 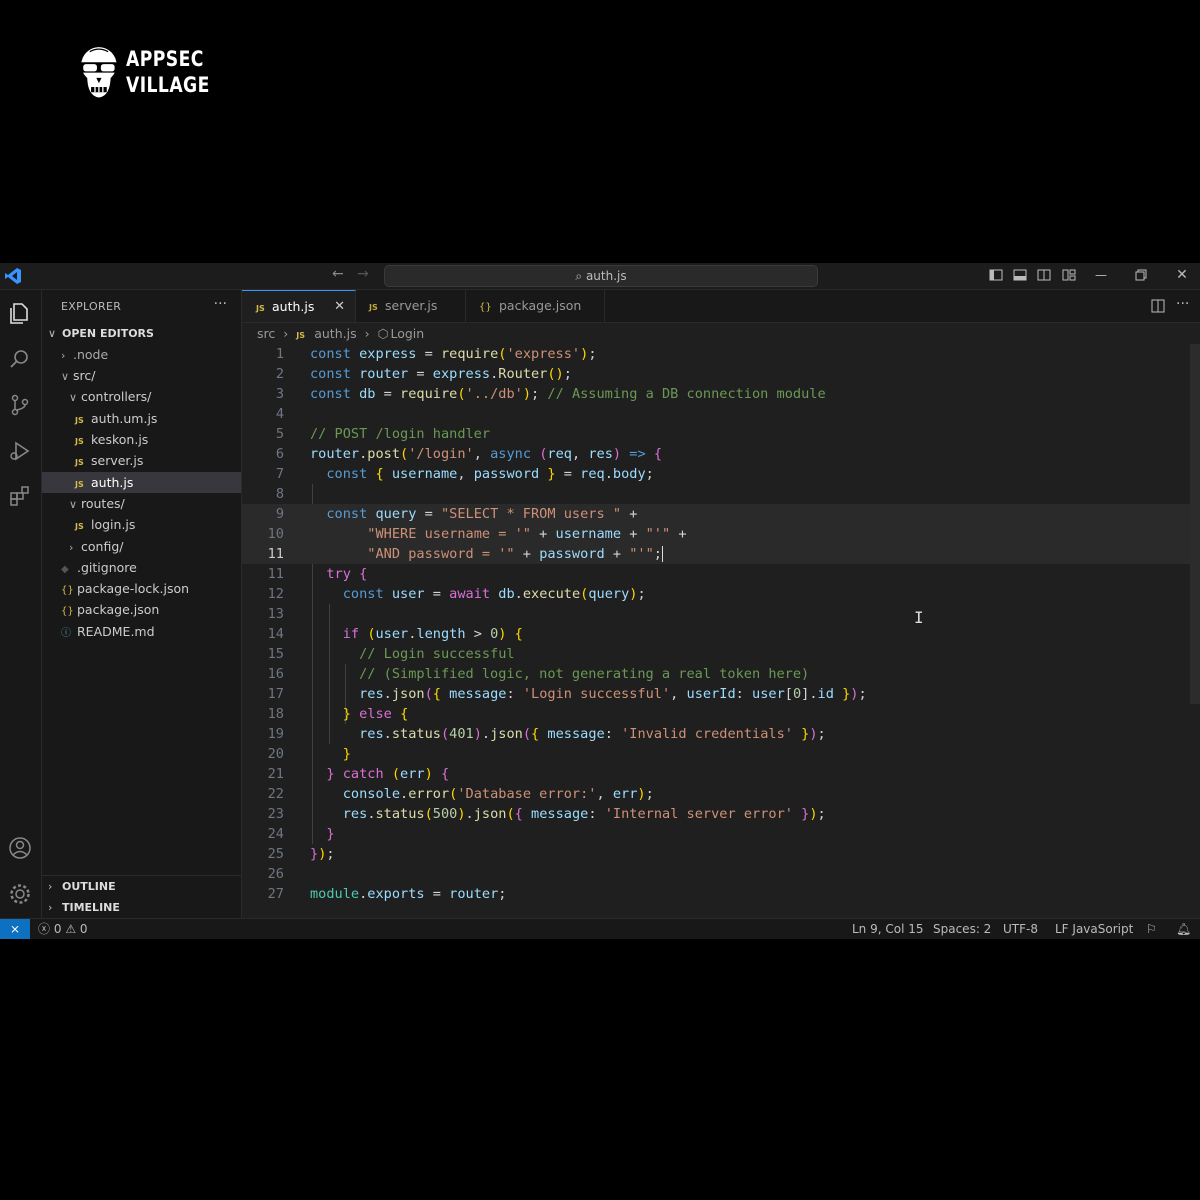 I want to click on code-line: 25});, so click(x=716, y=854).